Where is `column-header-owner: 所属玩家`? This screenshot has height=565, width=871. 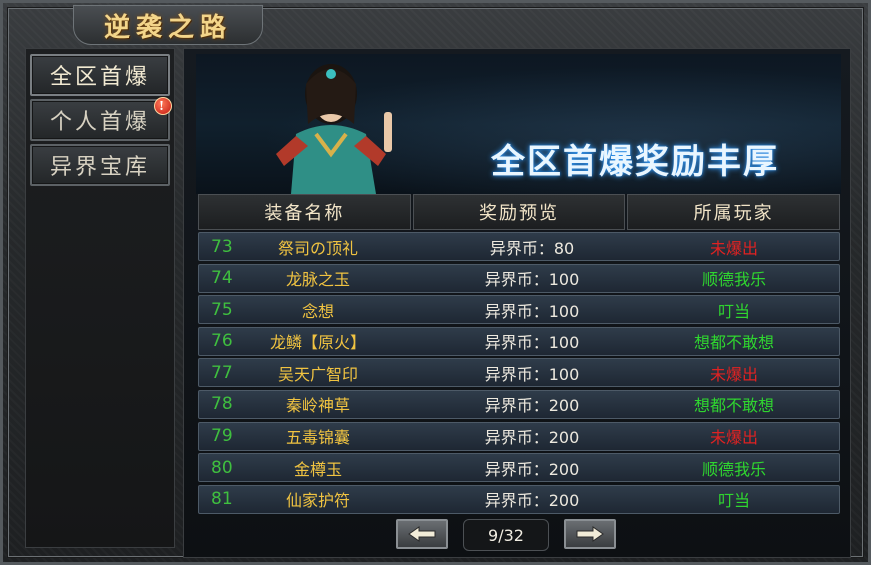
column-header-owner: 所属玩家 is located at coordinates (734, 212).